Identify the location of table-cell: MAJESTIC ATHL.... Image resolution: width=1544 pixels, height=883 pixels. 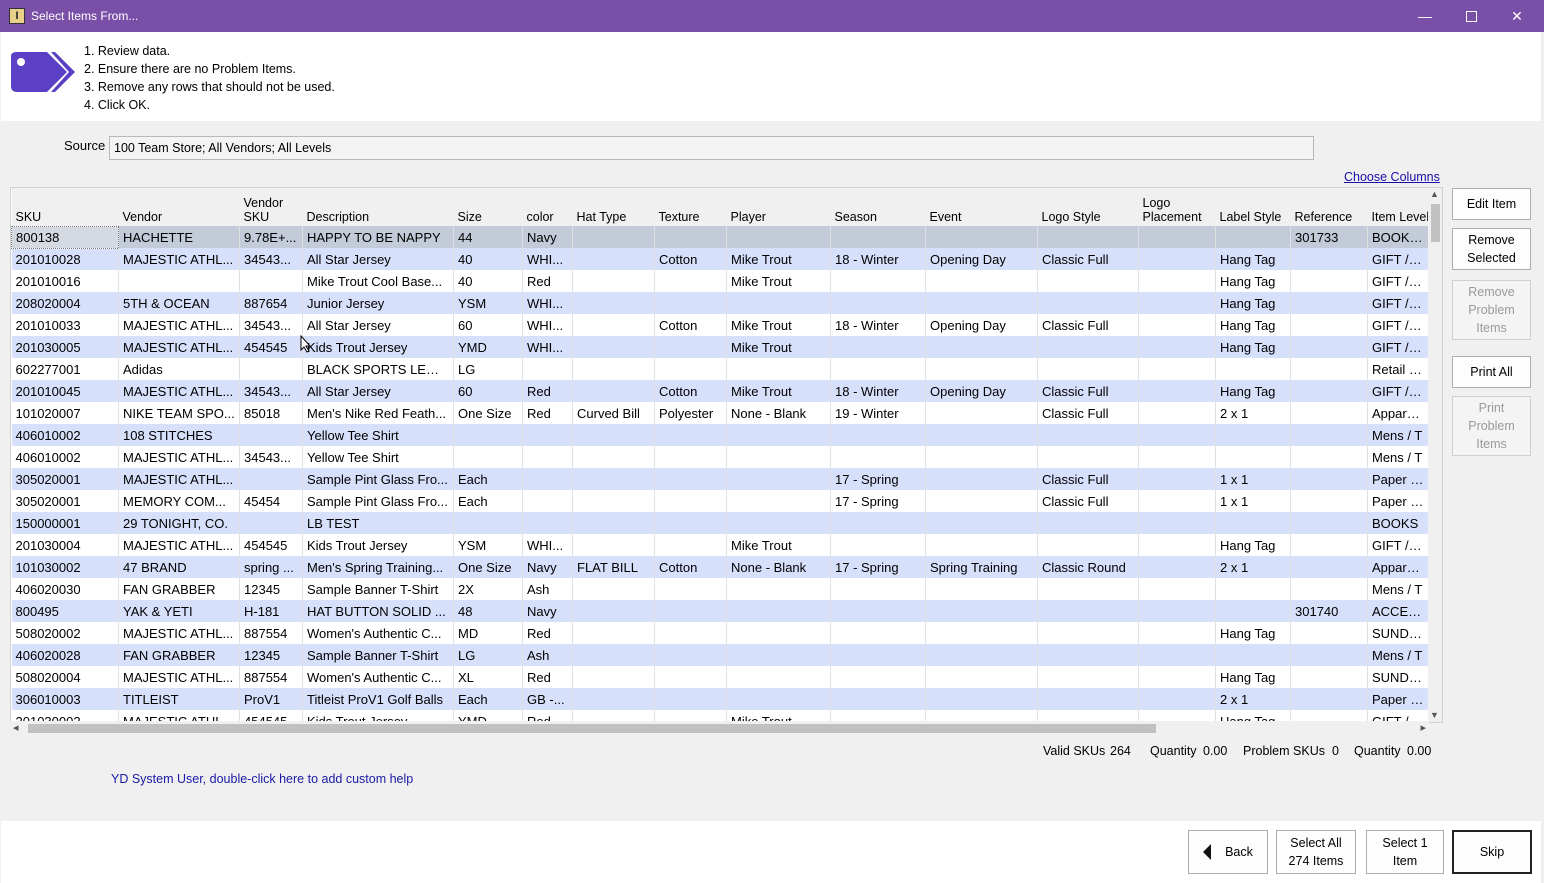
(179, 633).